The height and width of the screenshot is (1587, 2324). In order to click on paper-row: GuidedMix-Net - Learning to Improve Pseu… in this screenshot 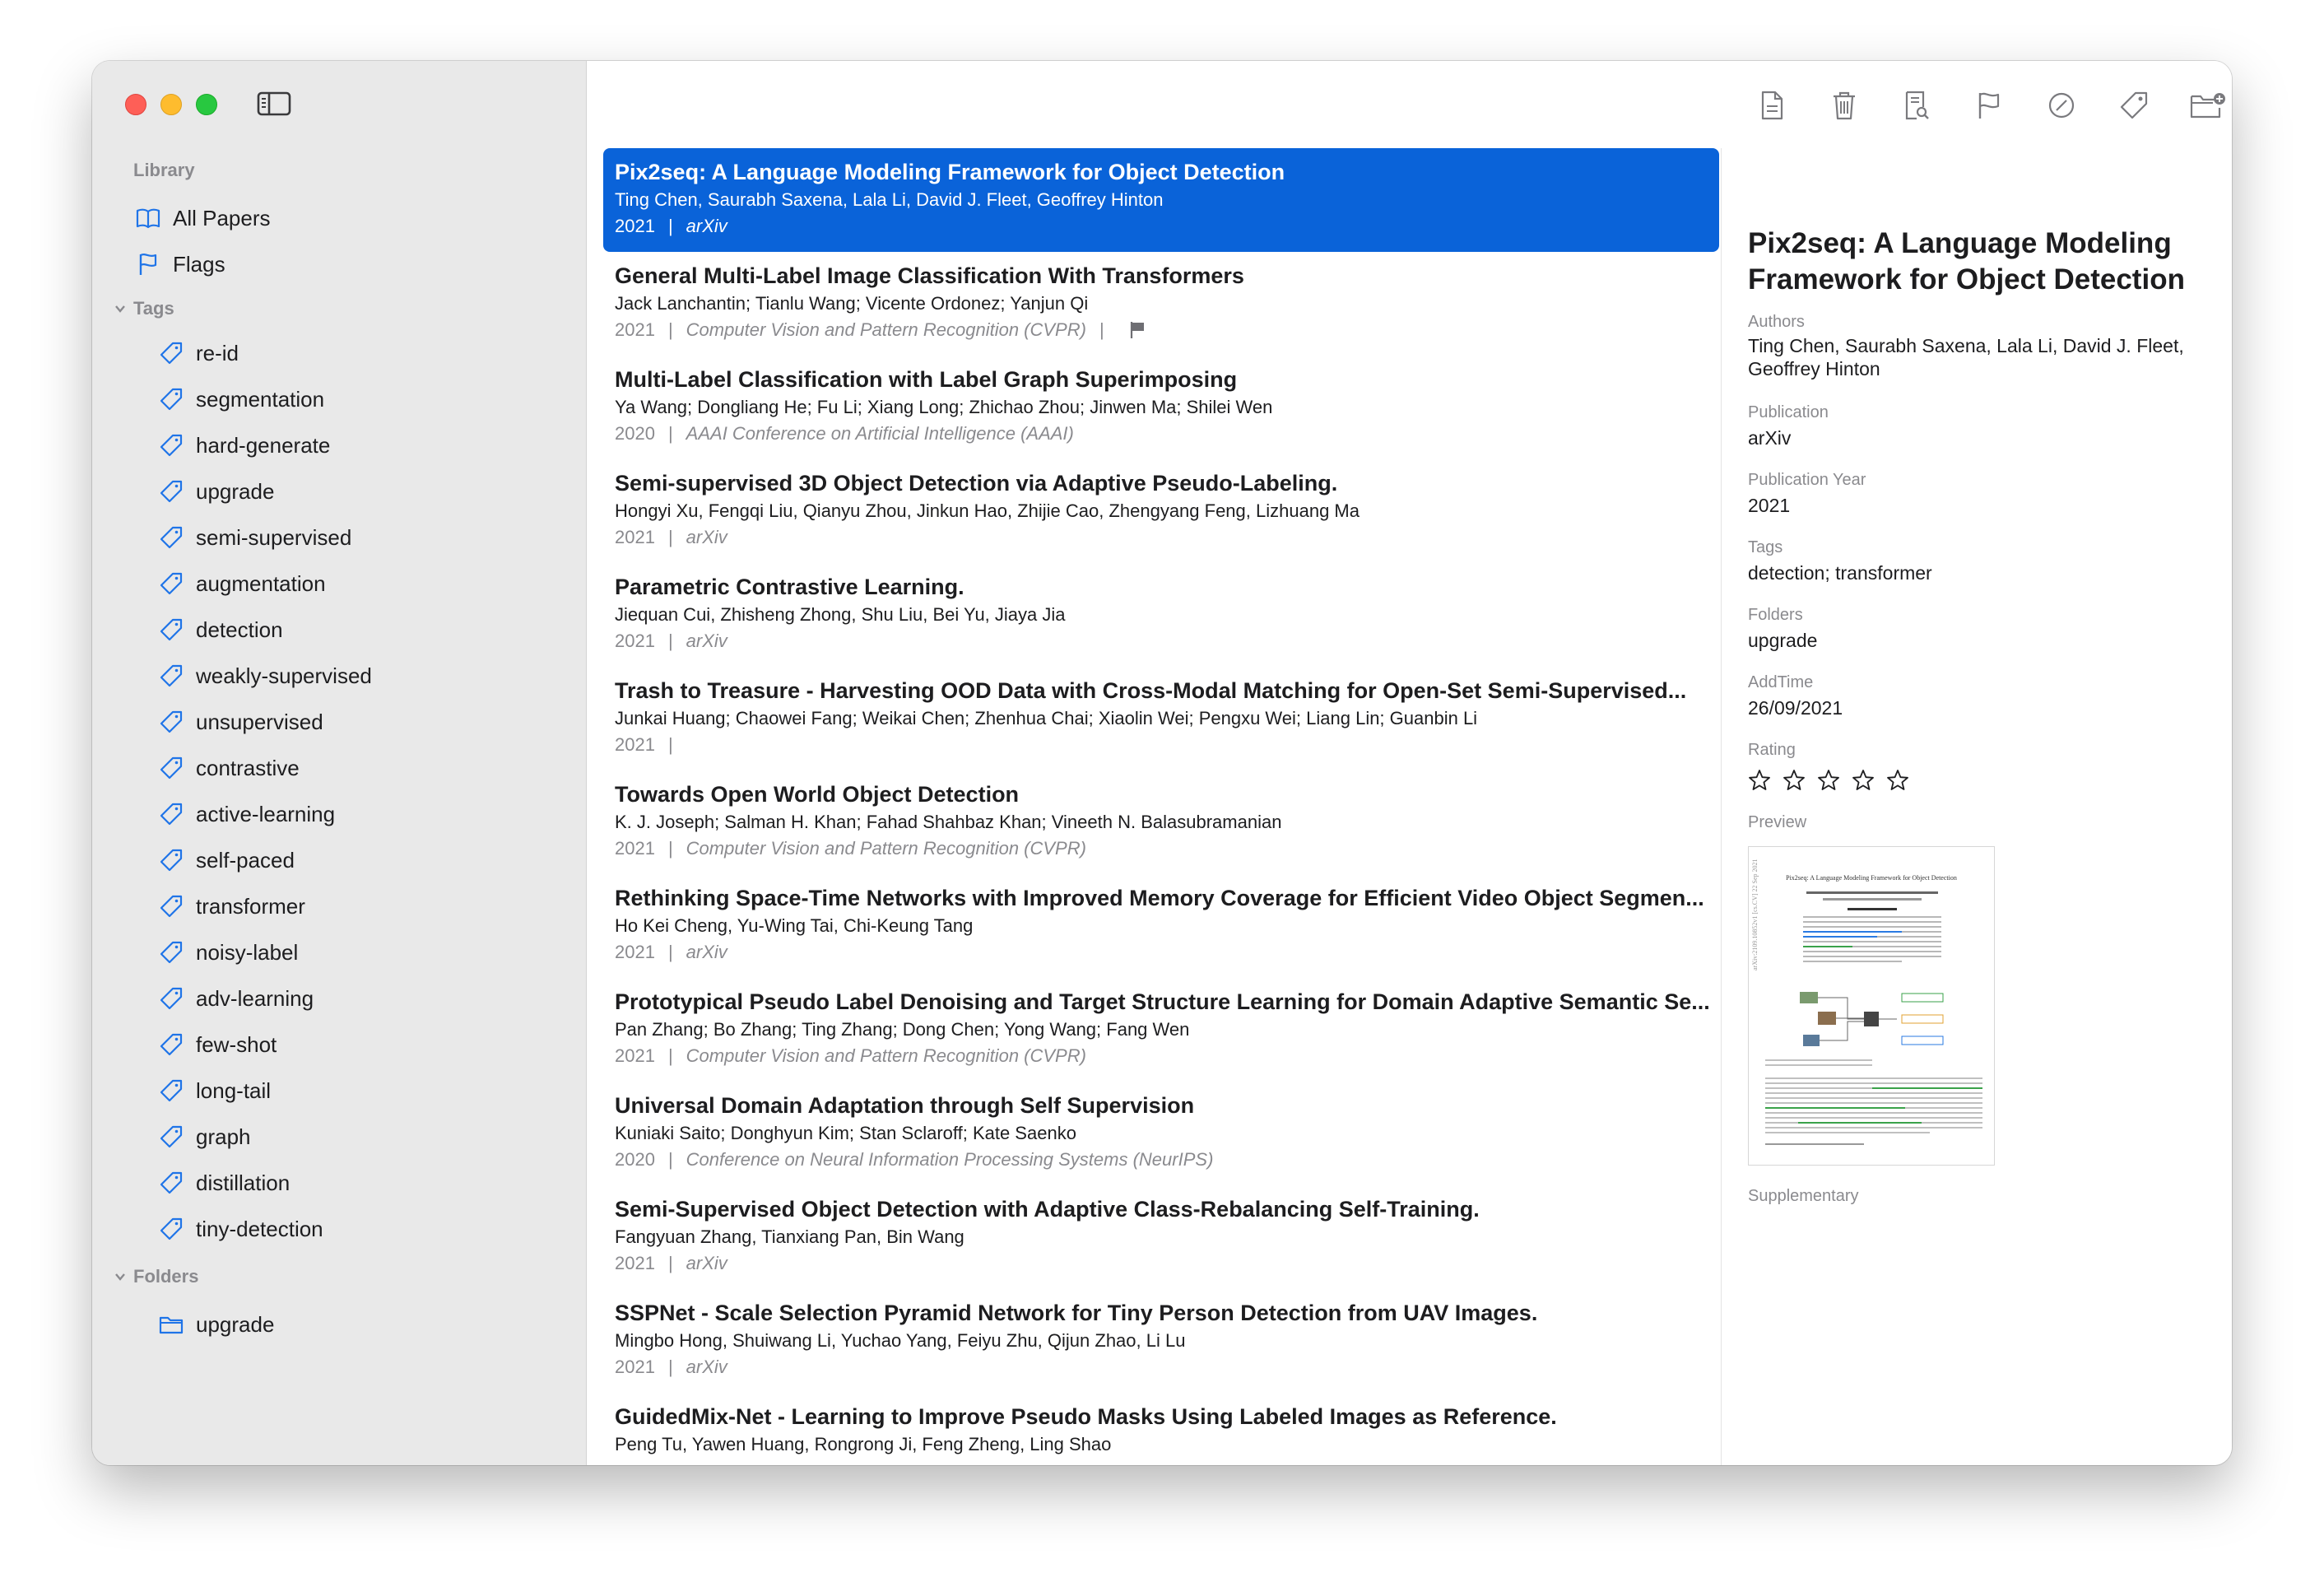, I will do `click(1161, 1429)`.